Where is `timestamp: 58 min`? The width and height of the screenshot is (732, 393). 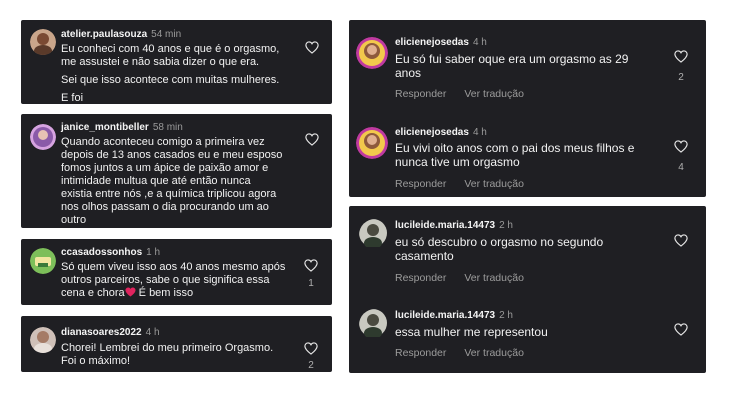 timestamp: 58 min is located at coordinates (167, 127).